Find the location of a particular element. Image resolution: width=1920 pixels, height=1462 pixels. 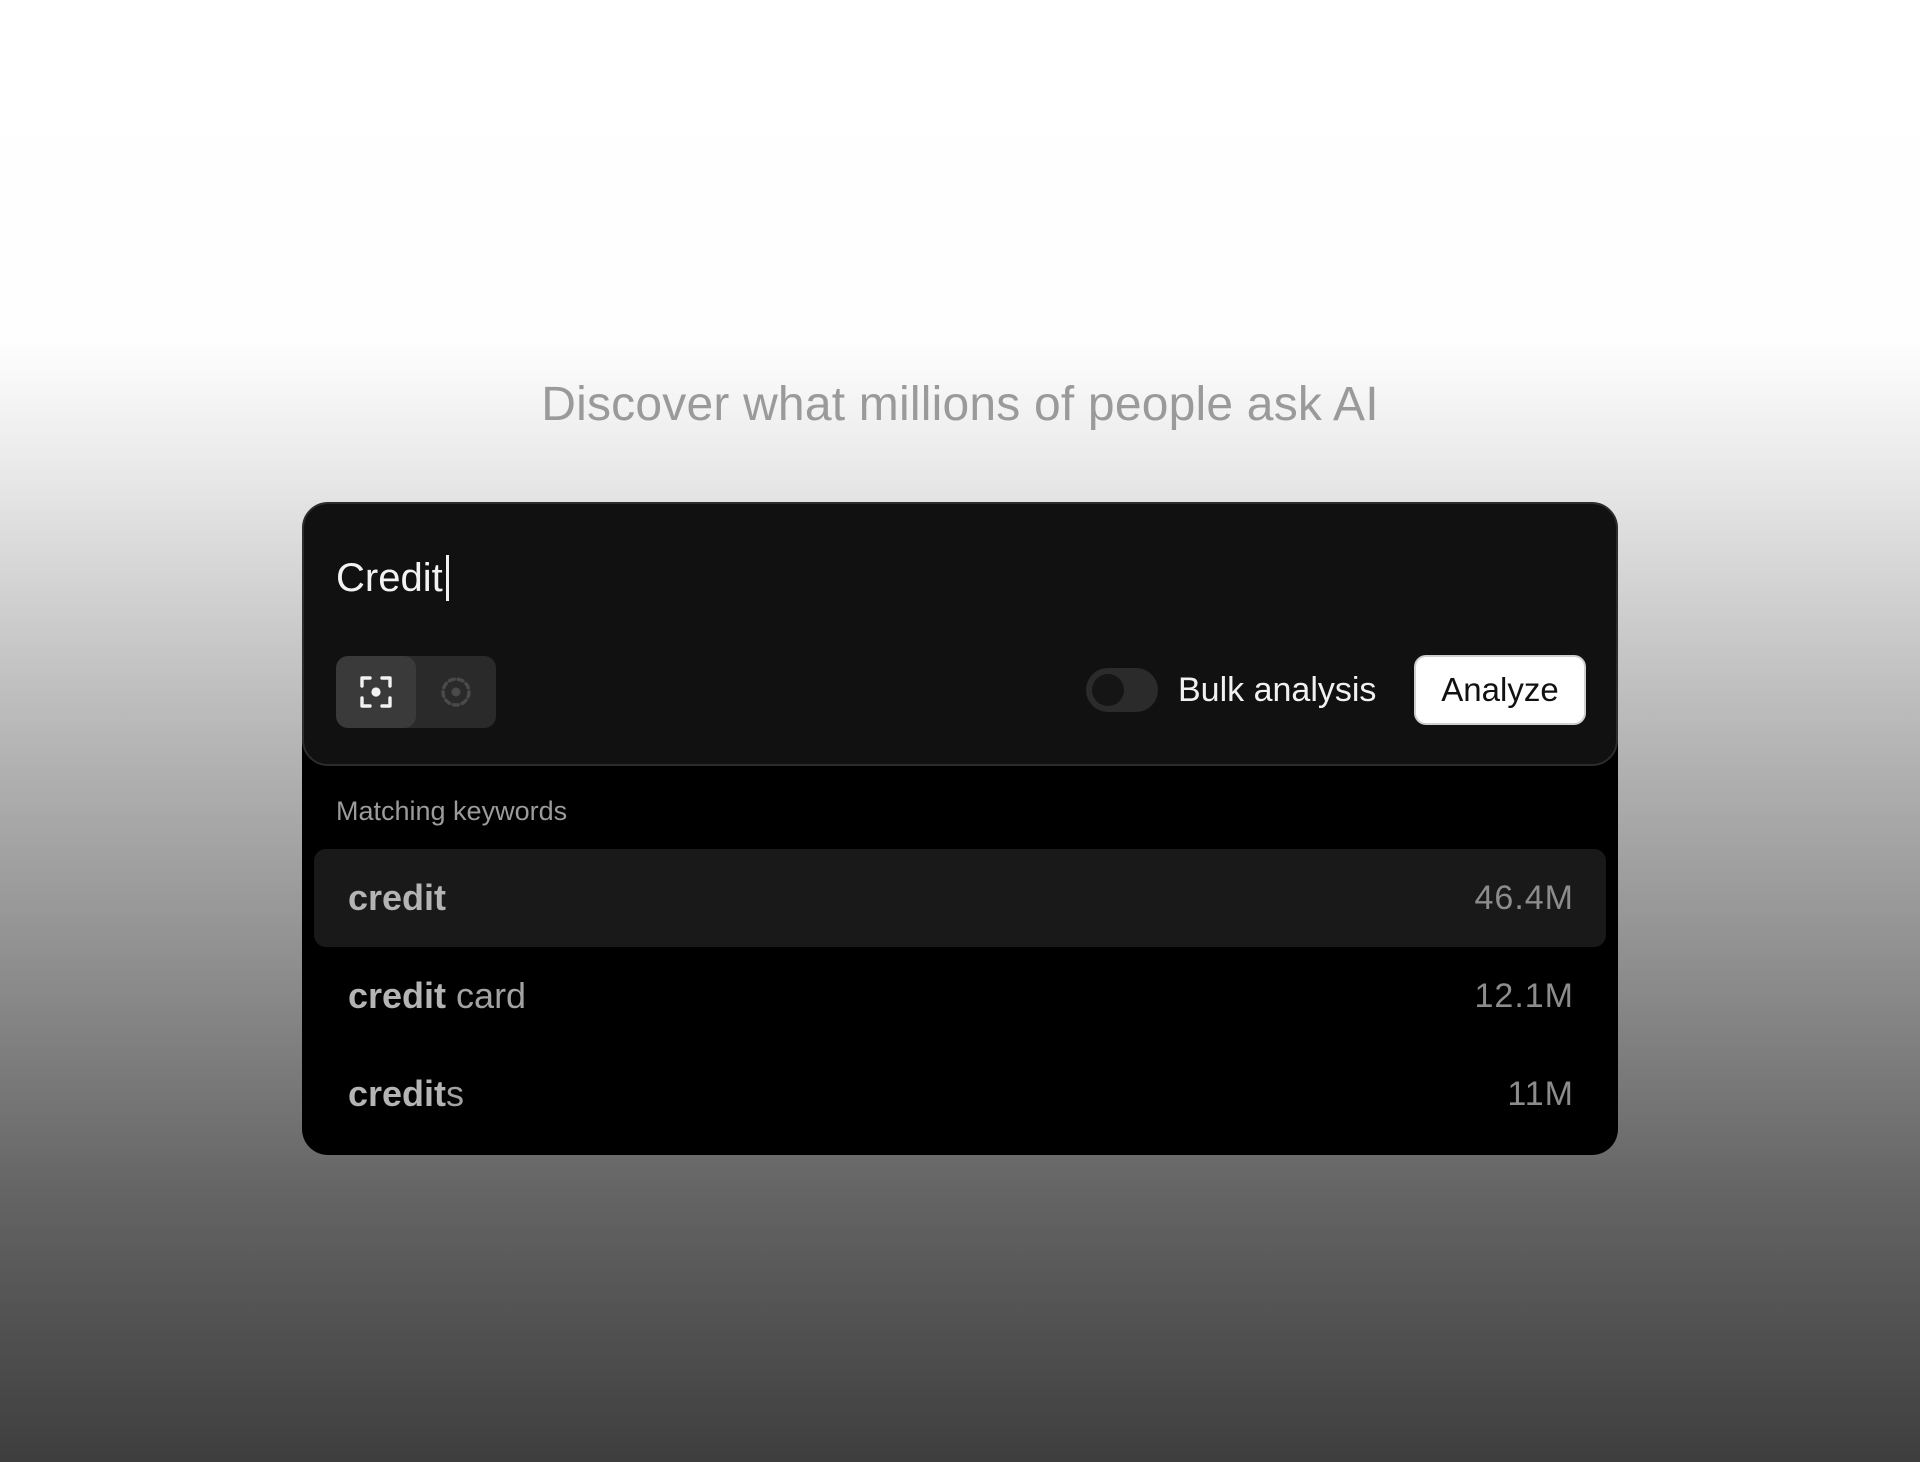

keyword-row-credits: credits 11M is located at coordinates (960, 1094).